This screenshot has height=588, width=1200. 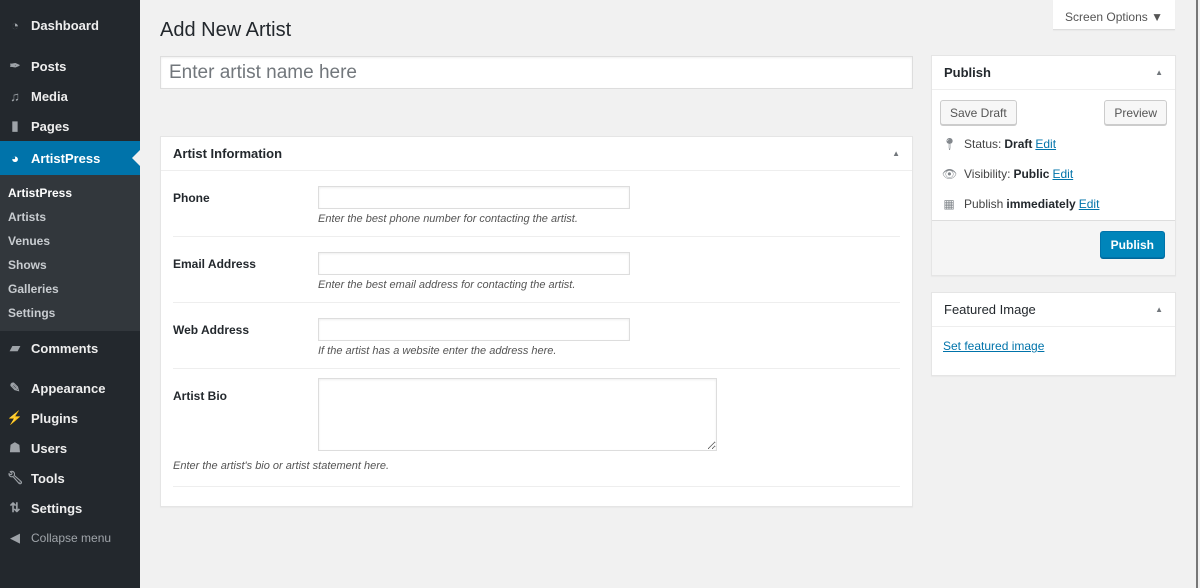 I want to click on sidebar-item-users: ☗ Users, so click(x=70, y=448).